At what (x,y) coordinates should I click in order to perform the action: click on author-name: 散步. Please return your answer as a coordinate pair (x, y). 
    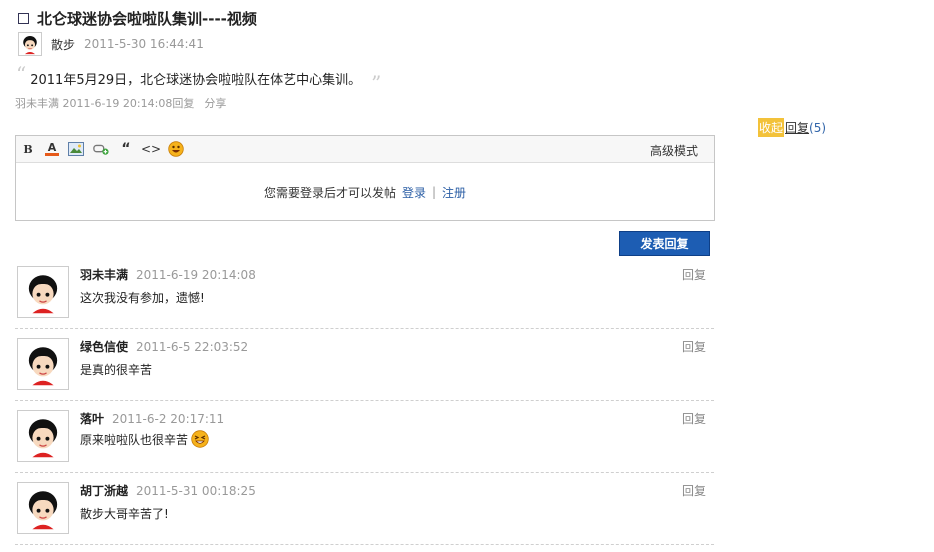
    Looking at the image, I should click on (63, 44).